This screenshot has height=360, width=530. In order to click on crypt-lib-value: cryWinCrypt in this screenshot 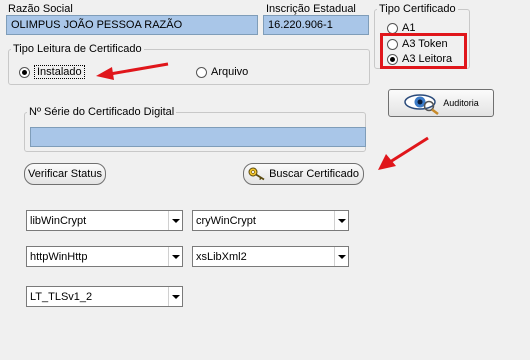, I will do `click(226, 220)`.